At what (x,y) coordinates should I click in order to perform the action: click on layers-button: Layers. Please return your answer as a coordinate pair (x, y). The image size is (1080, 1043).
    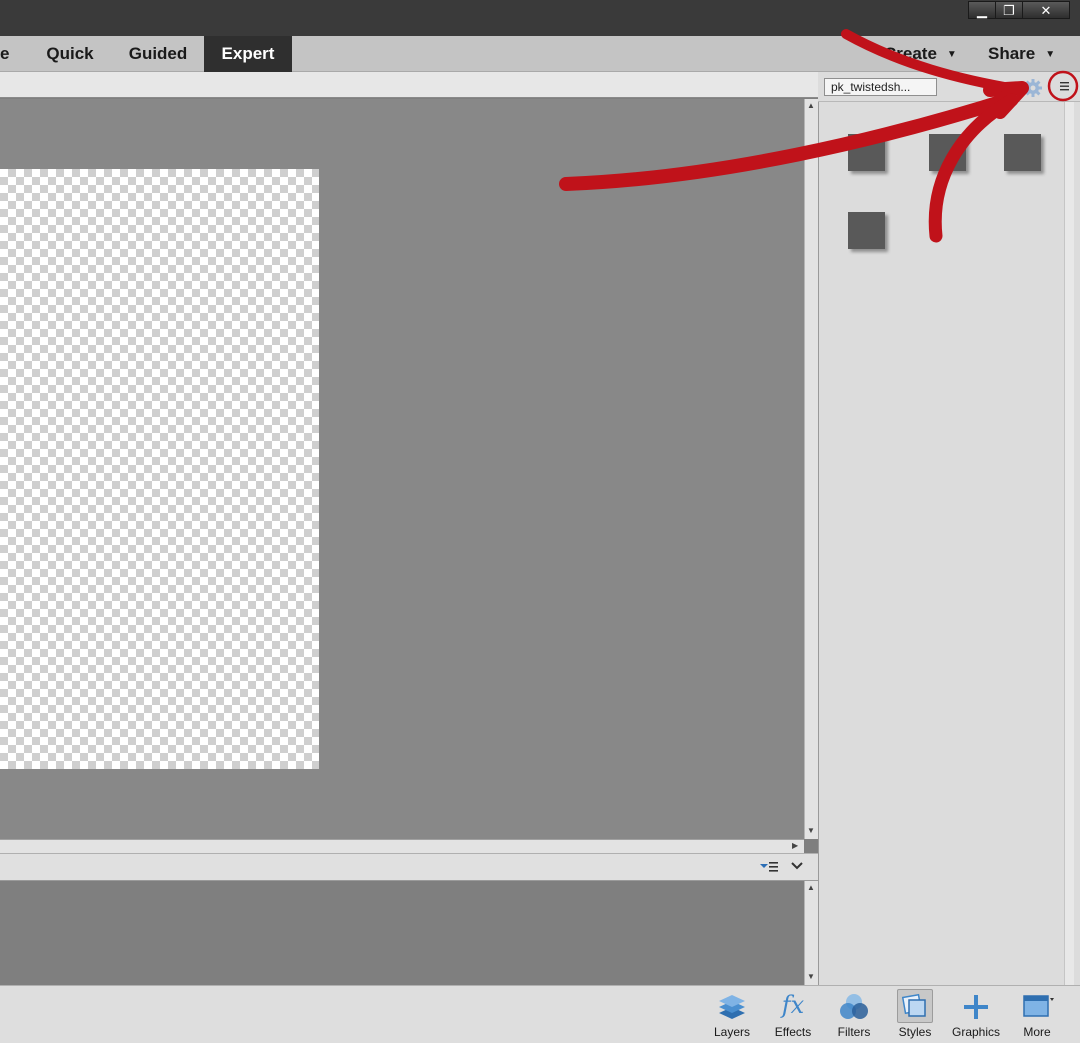
    Looking at the image, I should click on (732, 1014).